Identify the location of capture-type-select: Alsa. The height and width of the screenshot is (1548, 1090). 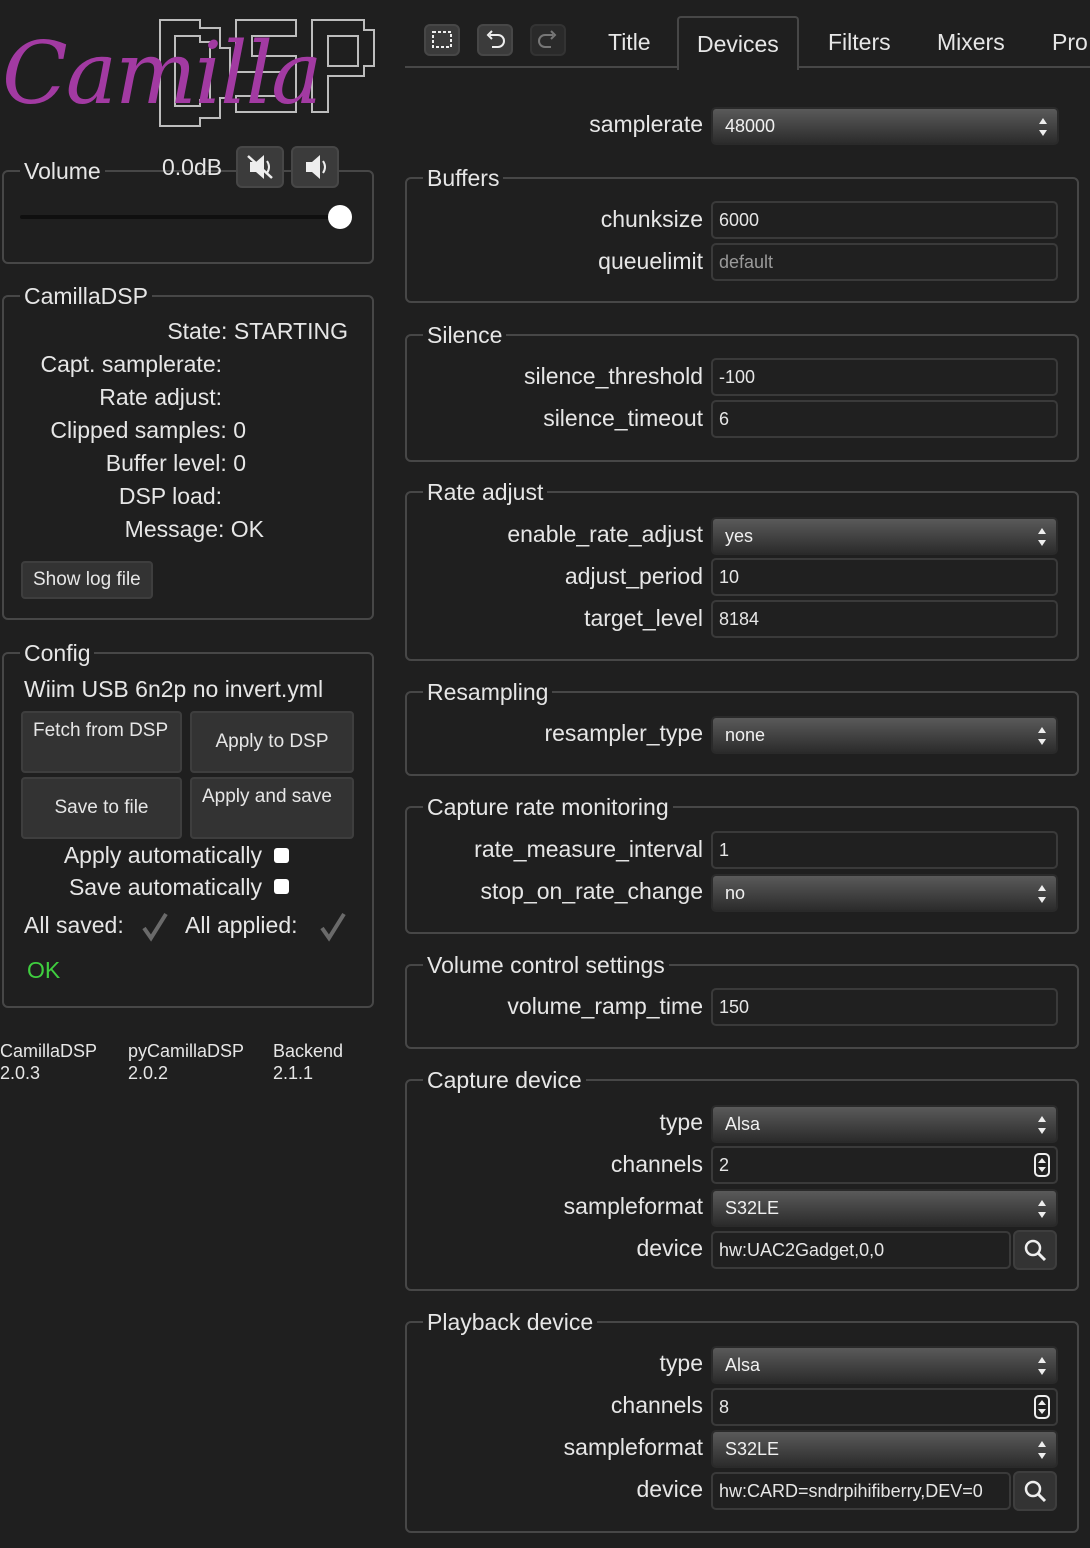
(884, 1124).